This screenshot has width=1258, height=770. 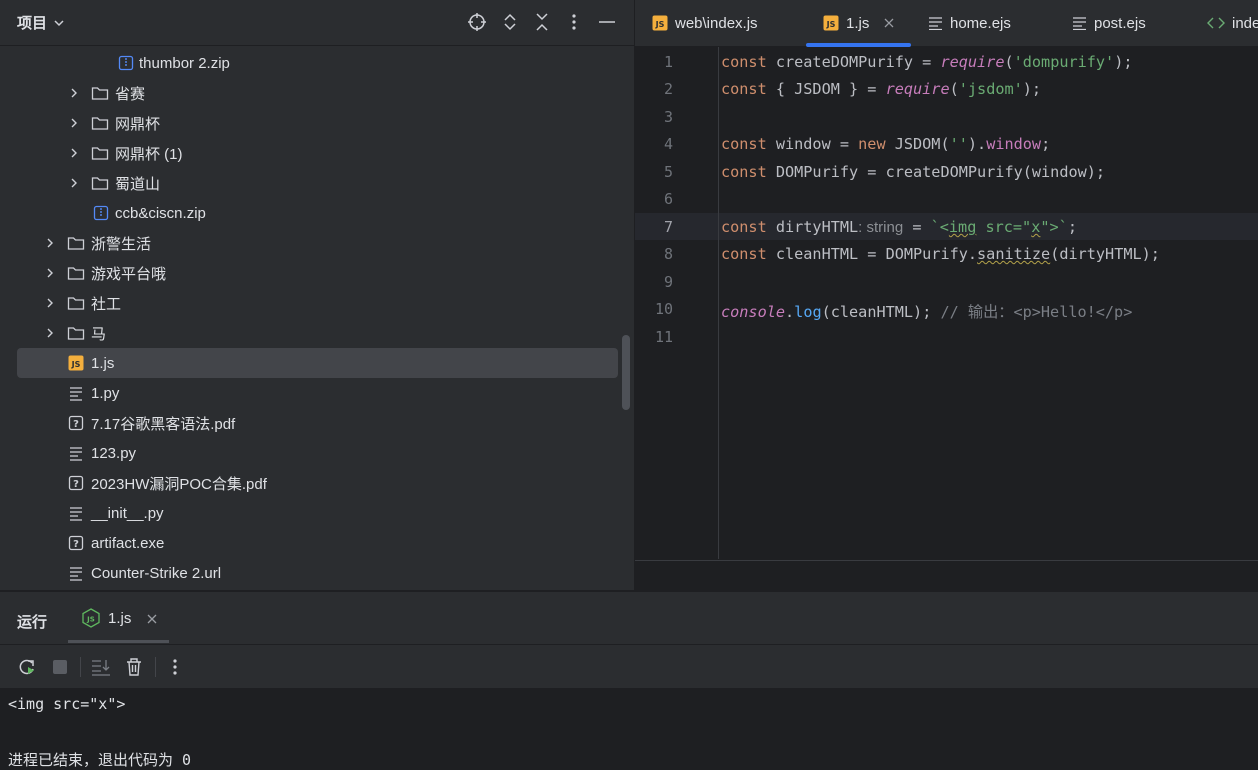 What do you see at coordinates (32, 622) in the screenshot?
I see `run-panel-title: 运行` at bounding box center [32, 622].